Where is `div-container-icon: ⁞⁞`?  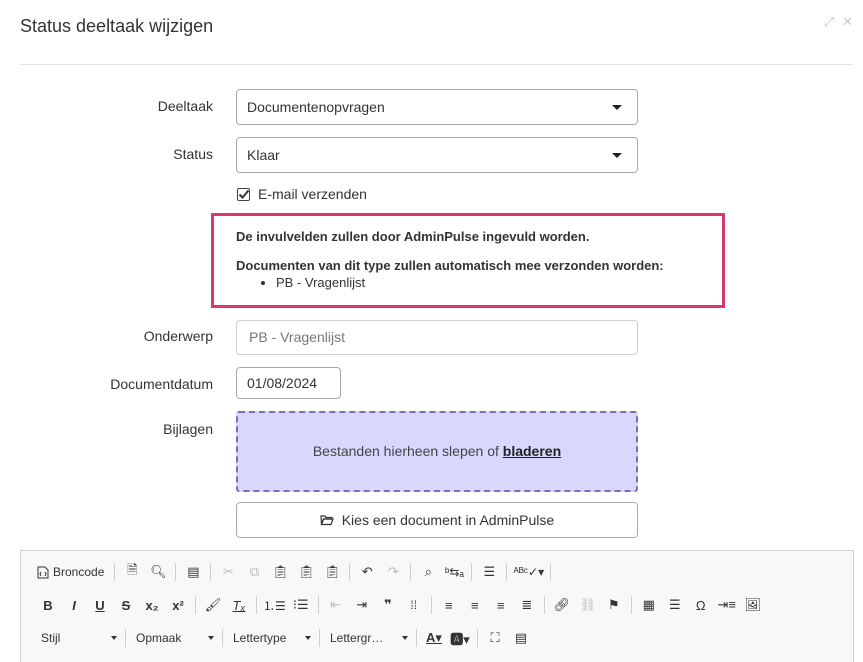 div-container-icon: ⁞⁞ is located at coordinates (414, 605).